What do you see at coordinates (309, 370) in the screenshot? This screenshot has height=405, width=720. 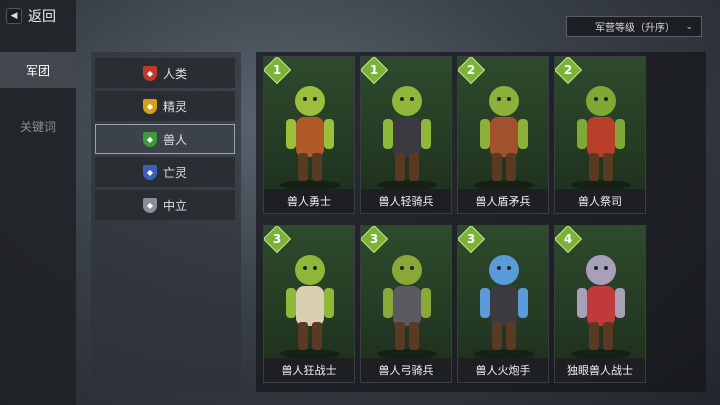 I see `unit-name: 兽人狂战士` at bounding box center [309, 370].